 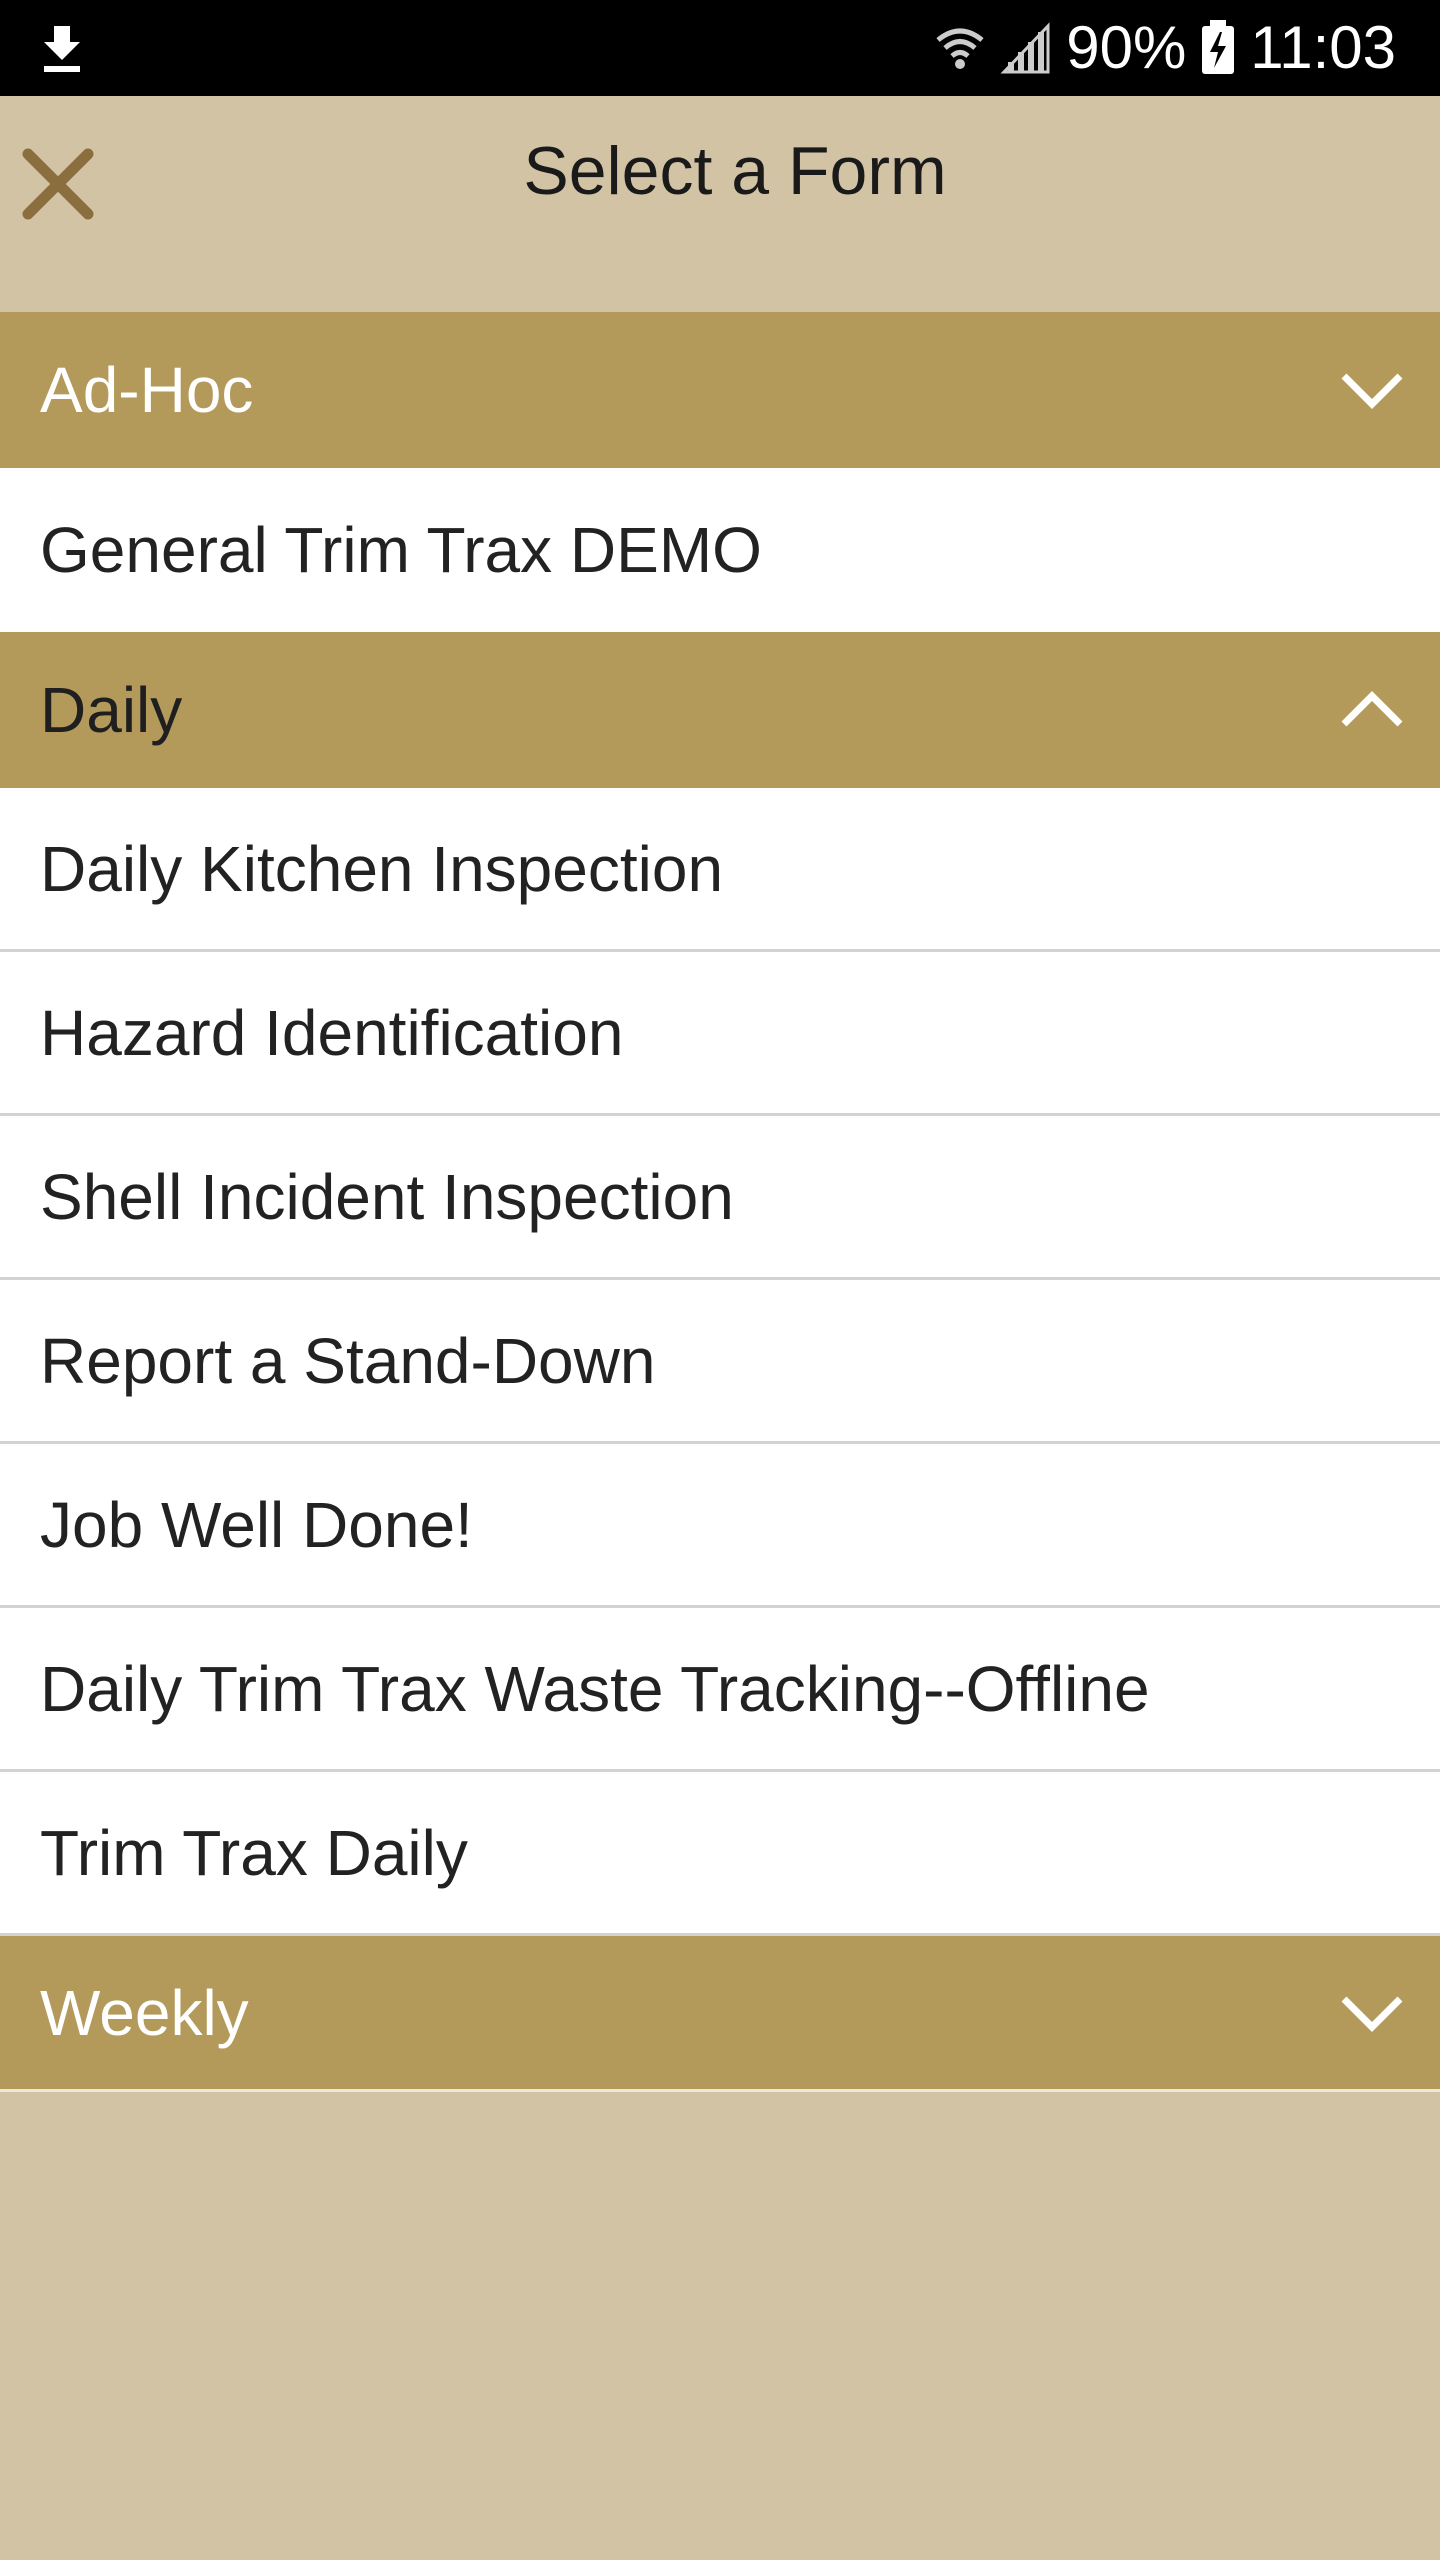 I want to click on list-item: Trim Trax Daily, so click(x=720, y=1854).